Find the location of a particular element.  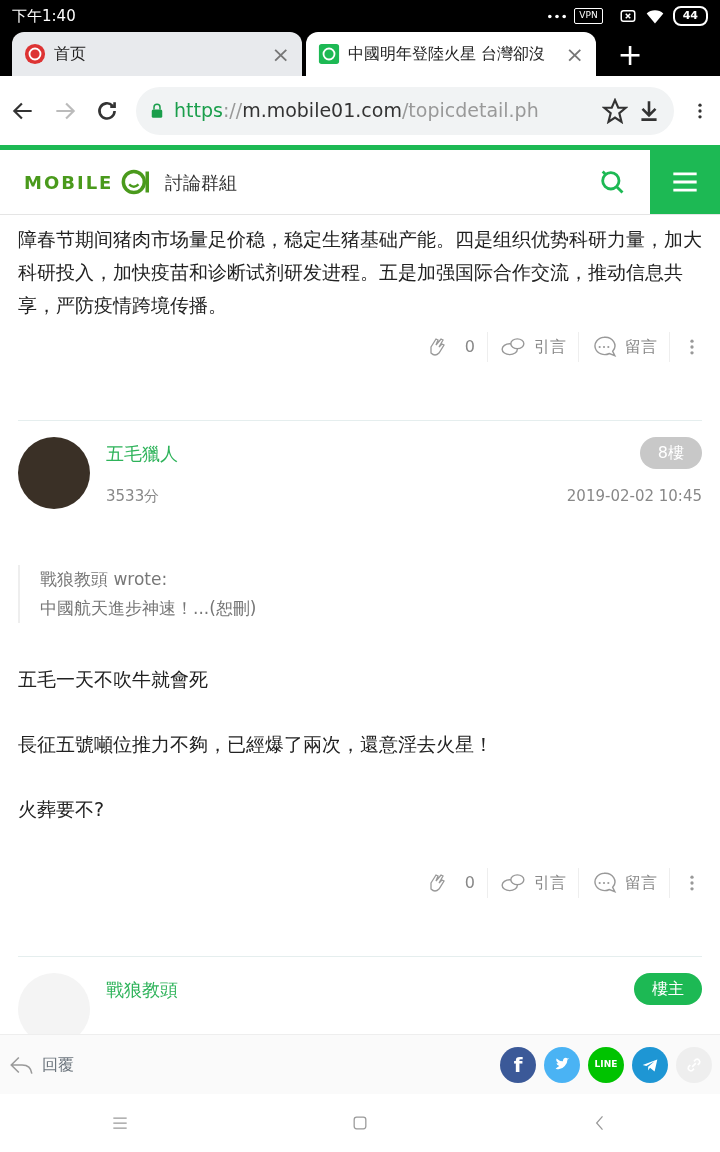

search-icon is located at coordinates (612, 182).